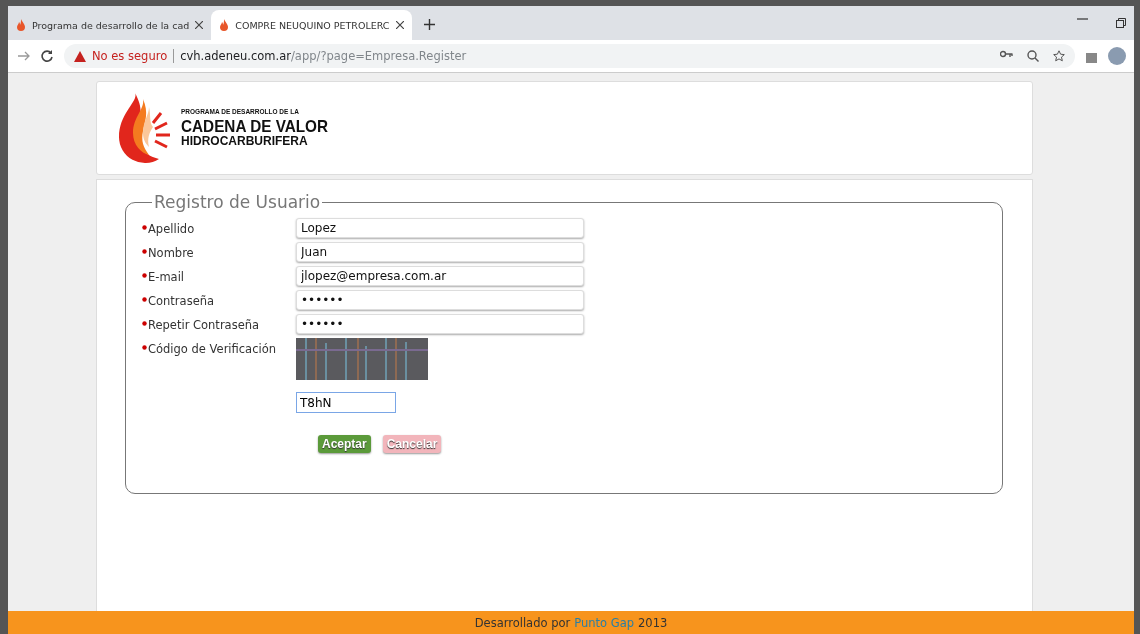 This screenshot has height=634, width=1140. What do you see at coordinates (522, 622) in the screenshot?
I see `footer-text: Desarrollado por` at bounding box center [522, 622].